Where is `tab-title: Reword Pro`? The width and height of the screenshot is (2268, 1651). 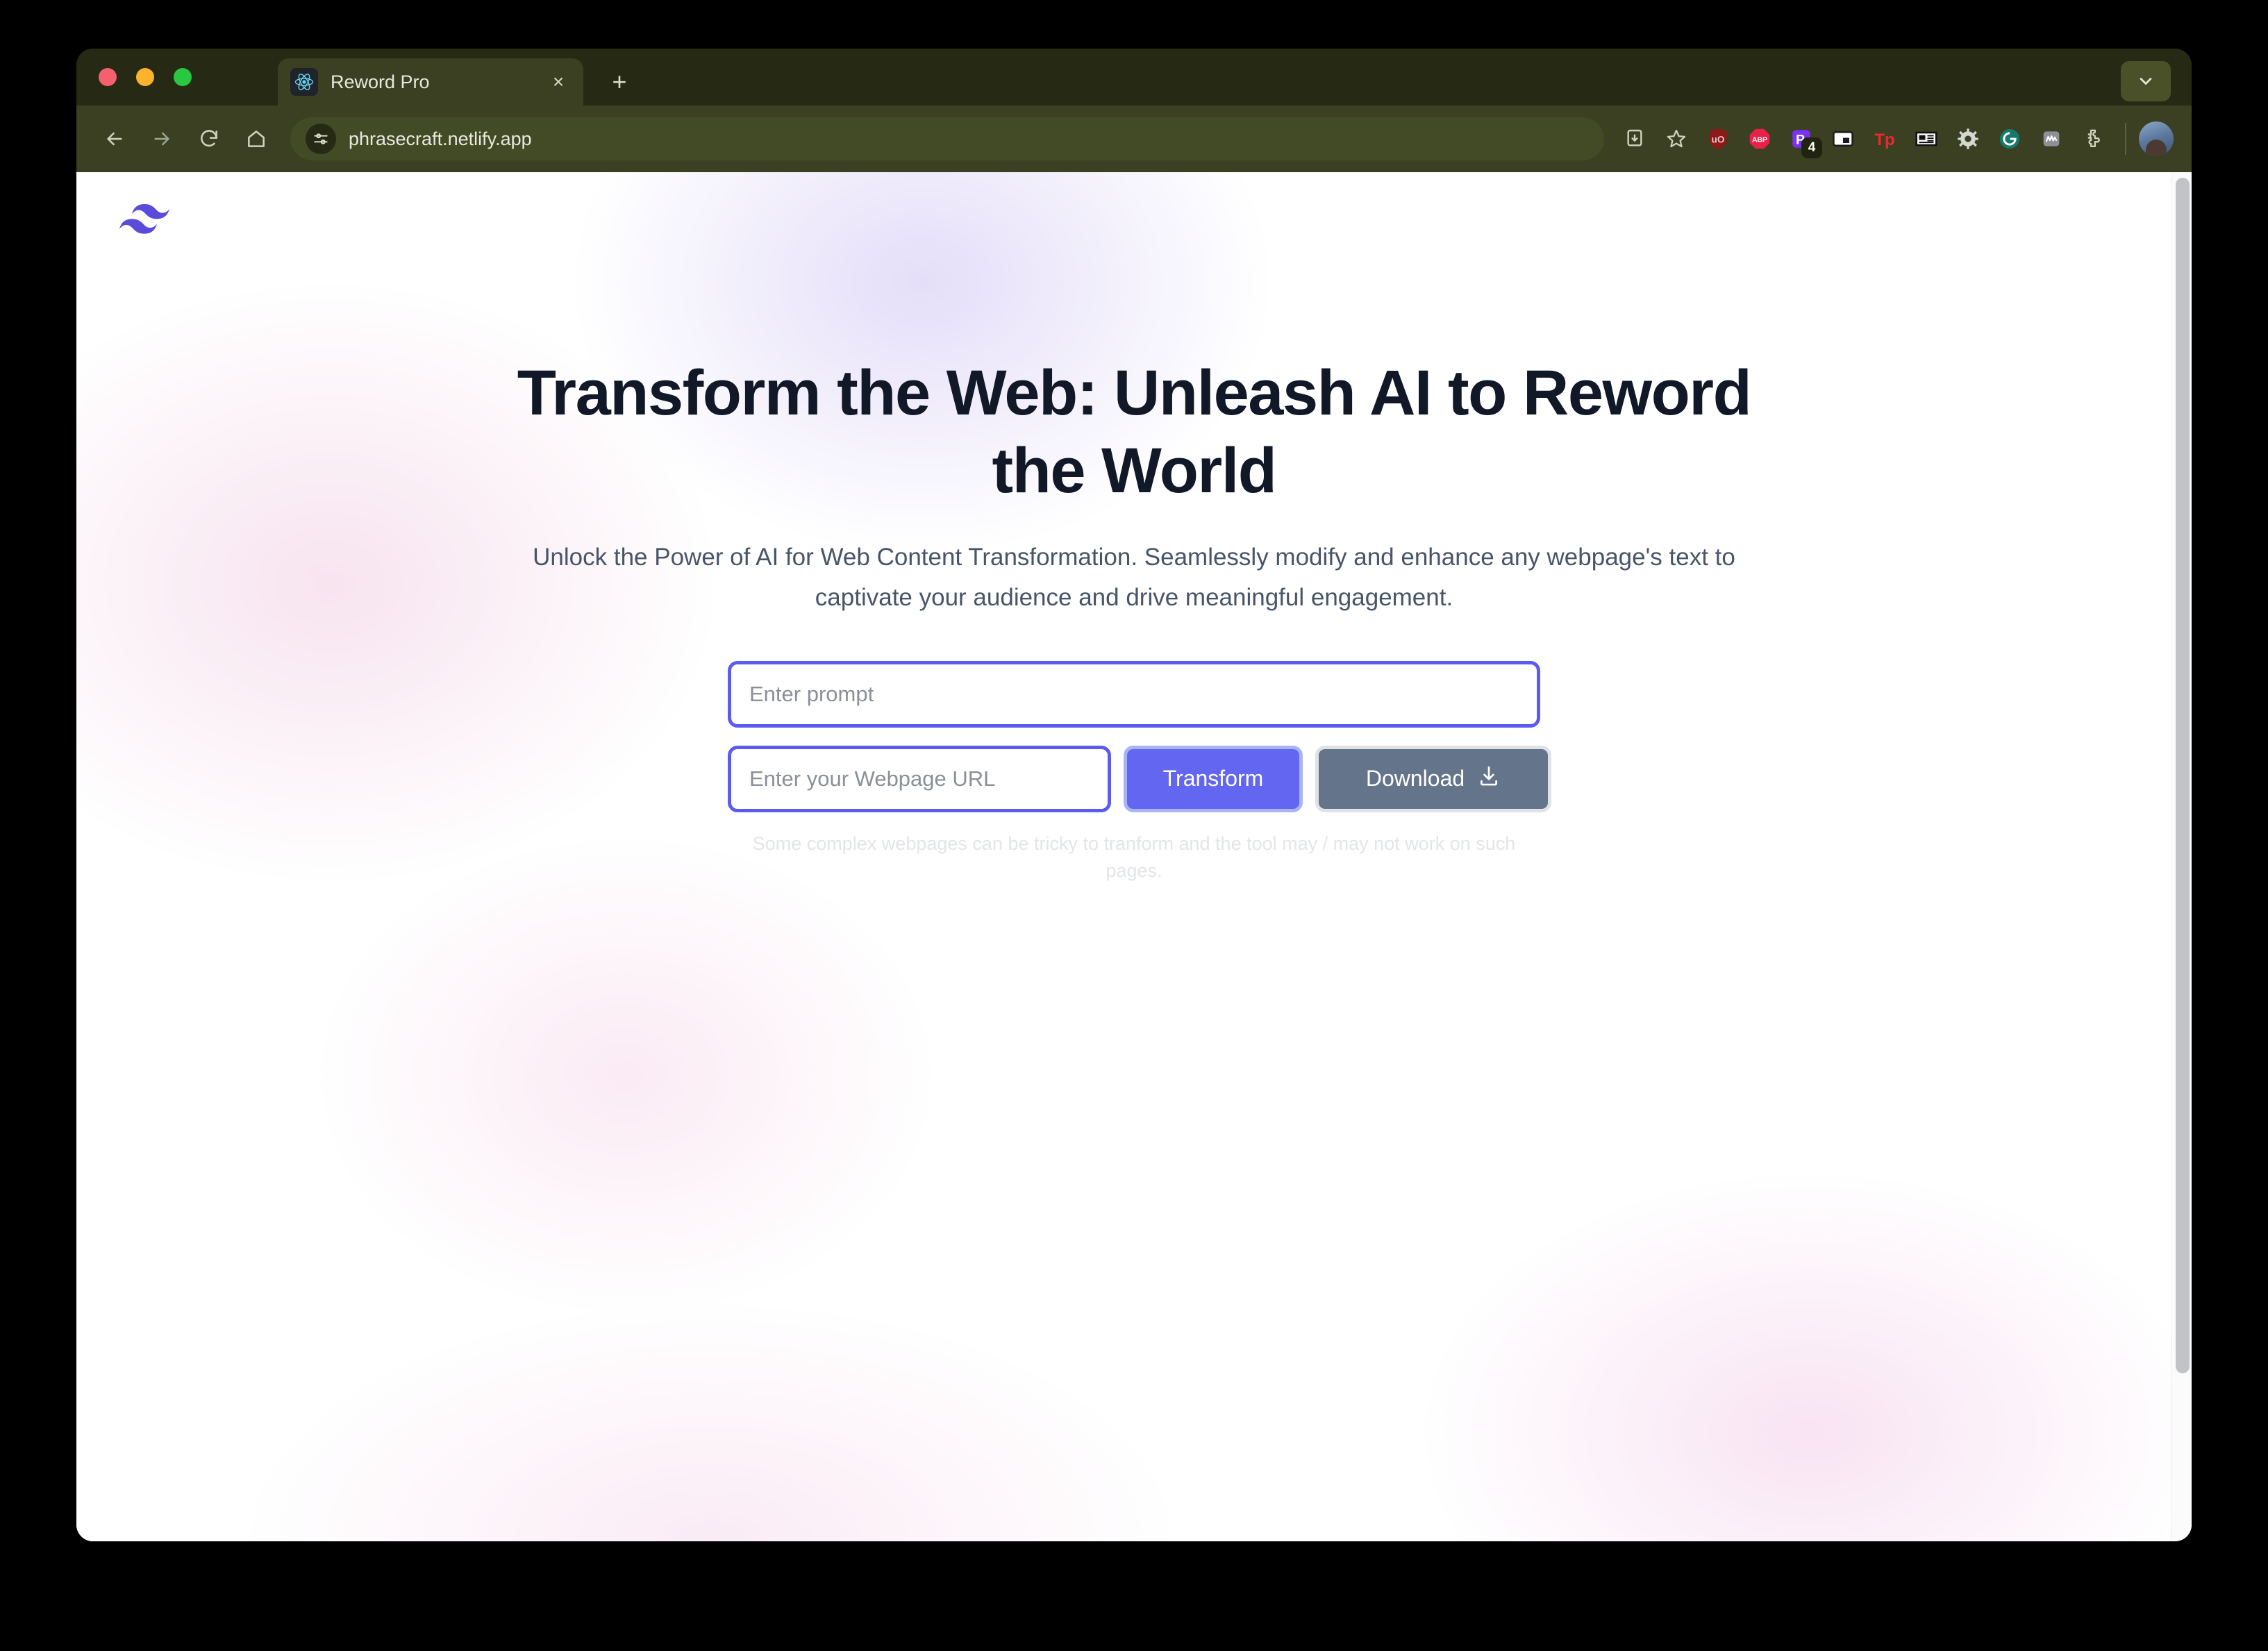 tab-title: Reword Pro is located at coordinates (380, 81).